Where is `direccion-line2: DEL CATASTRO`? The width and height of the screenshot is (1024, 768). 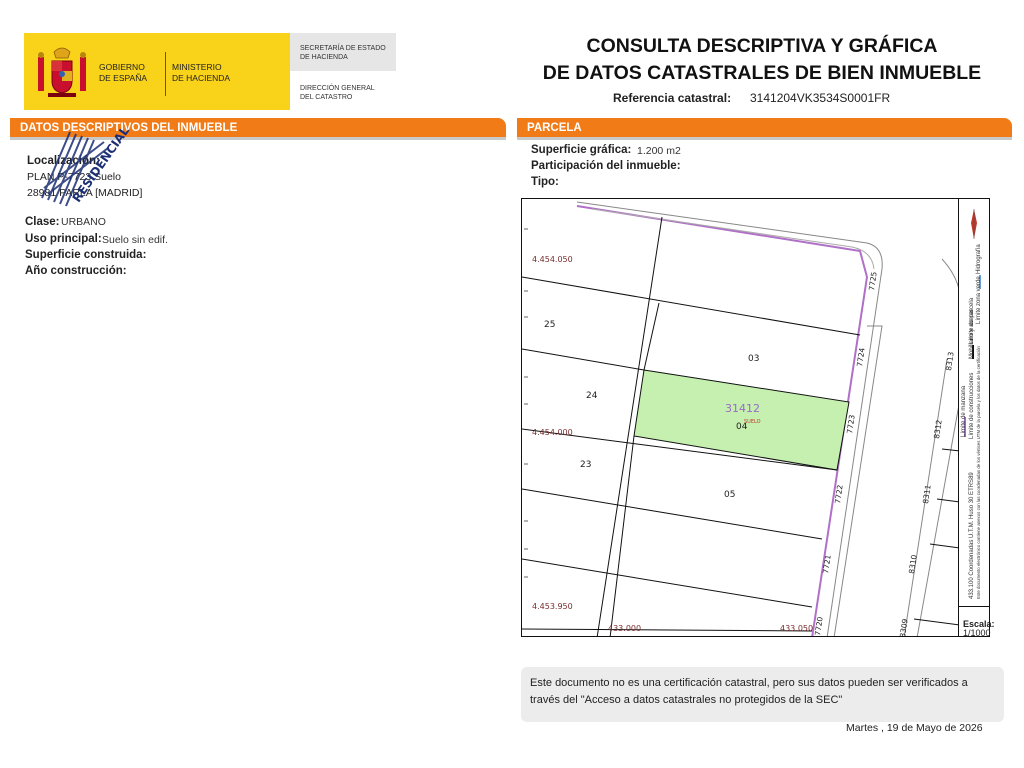 direccion-line2: DEL CATASTRO is located at coordinates (326, 97).